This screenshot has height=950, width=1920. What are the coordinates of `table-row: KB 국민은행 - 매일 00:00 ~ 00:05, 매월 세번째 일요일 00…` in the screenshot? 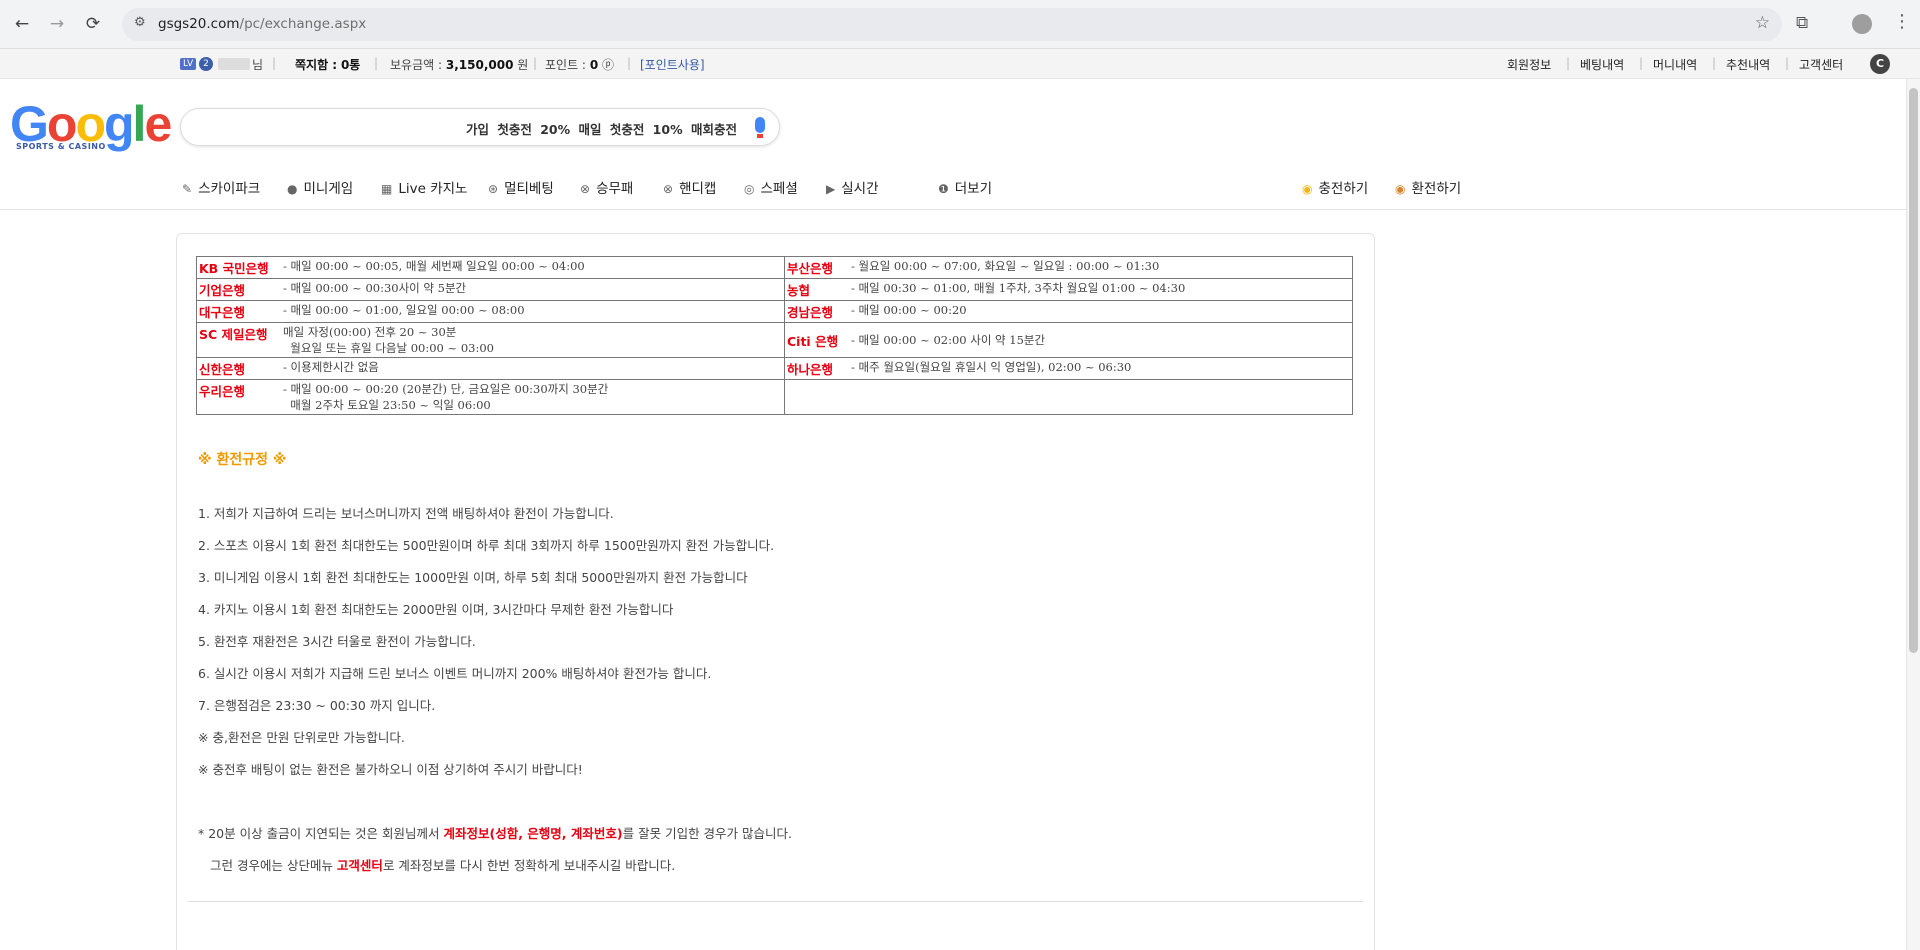 It's located at (774, 267).